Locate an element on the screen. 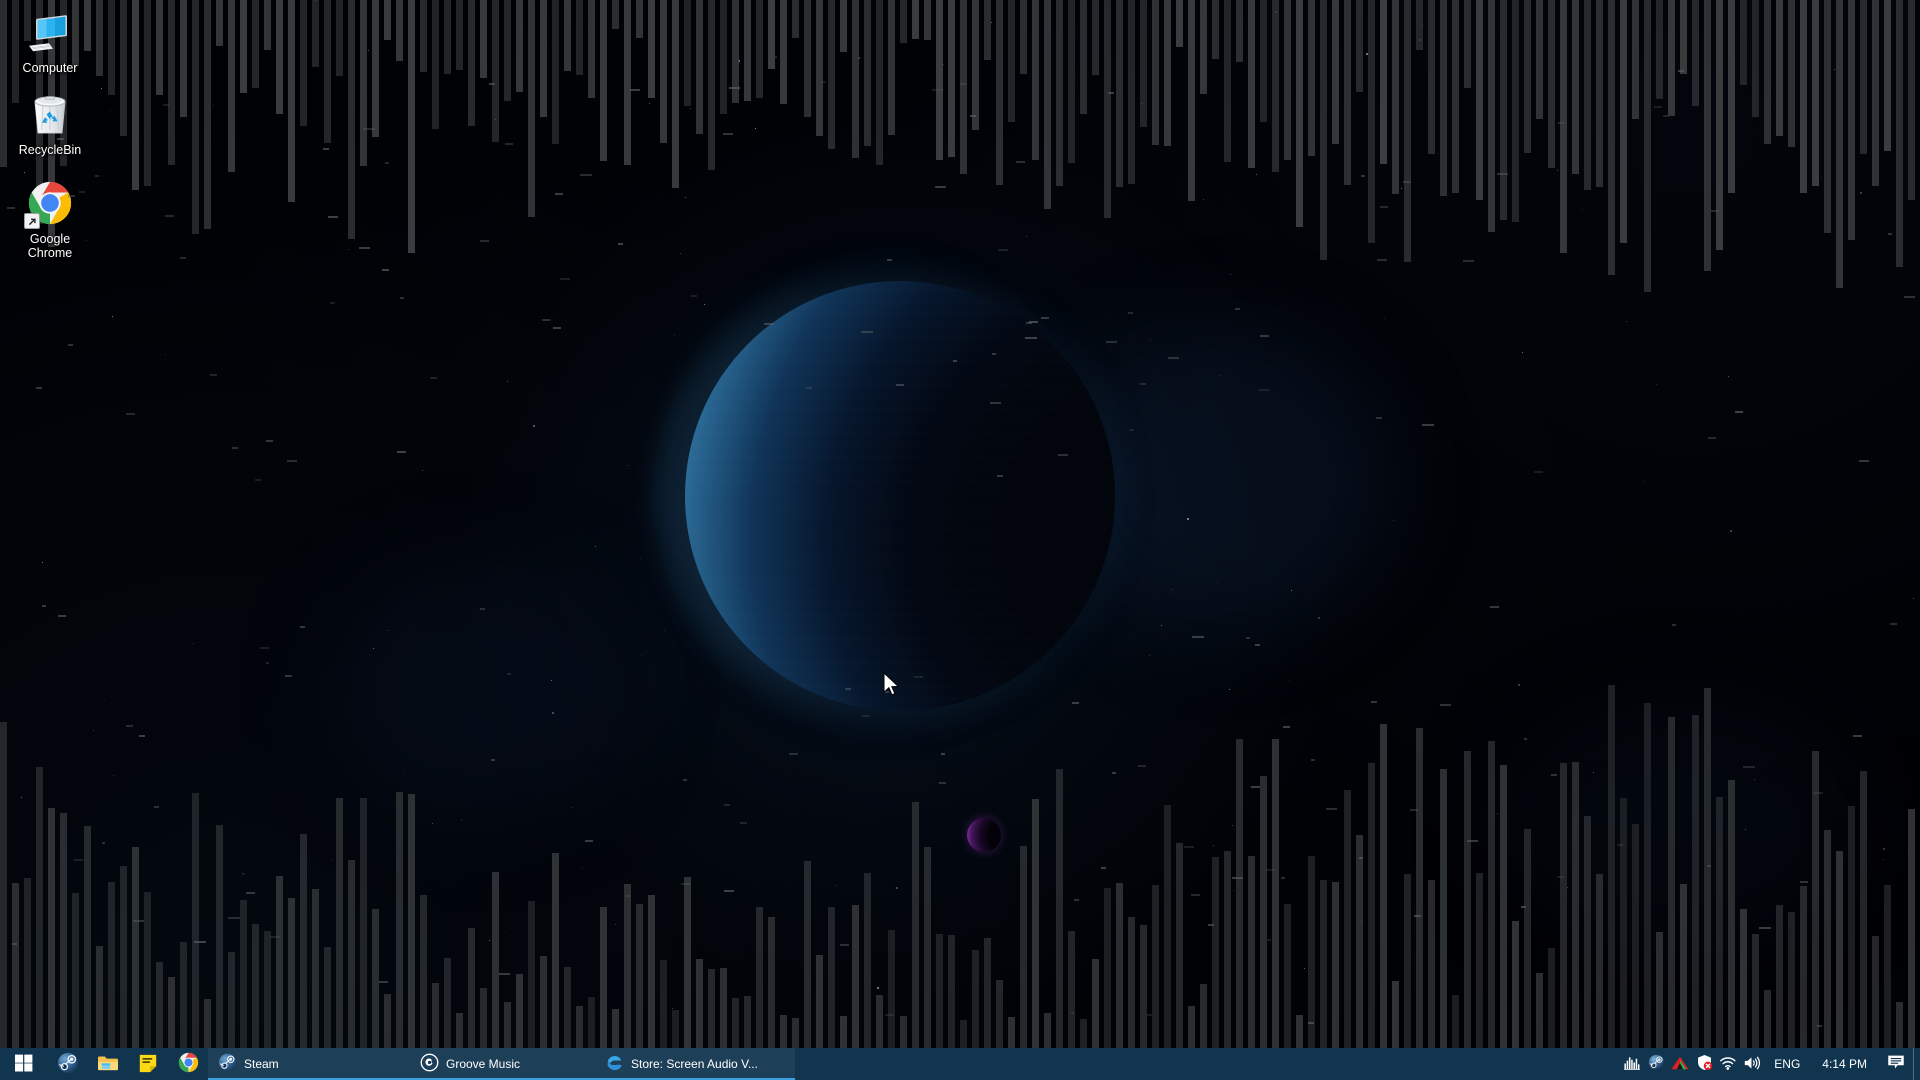 The width and height of the screenshot is (1920, 1080). speech-bubble-icon is located at coordinates (1896, 1064).